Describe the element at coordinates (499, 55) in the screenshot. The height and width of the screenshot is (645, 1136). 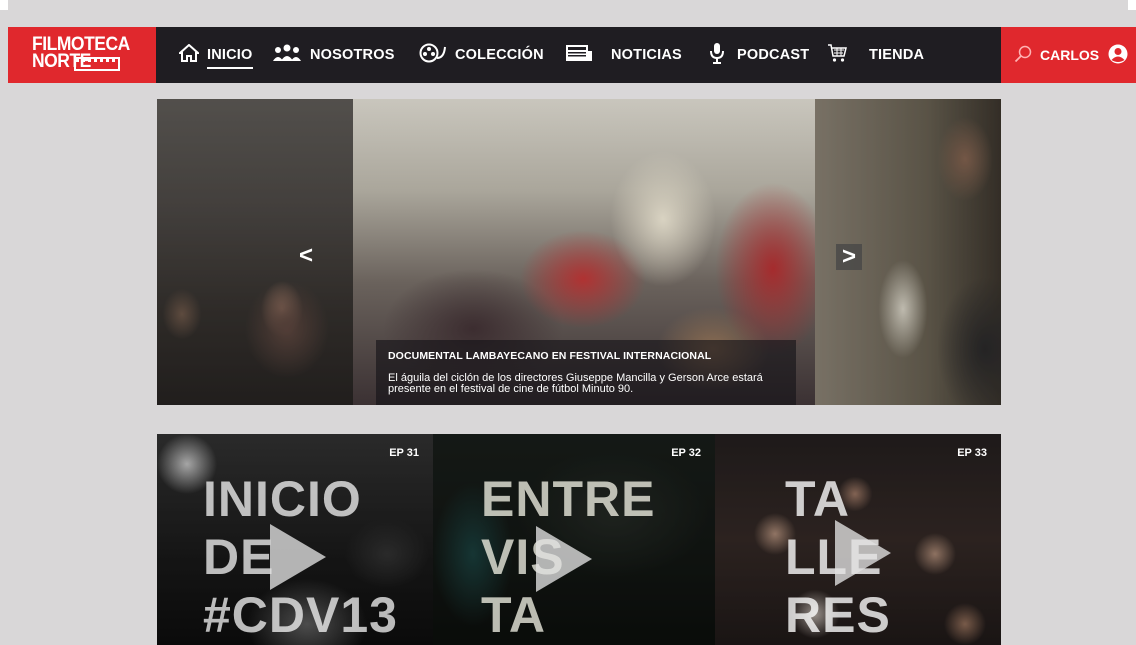
I see `nav-label: COLECCIÓN` at that location.